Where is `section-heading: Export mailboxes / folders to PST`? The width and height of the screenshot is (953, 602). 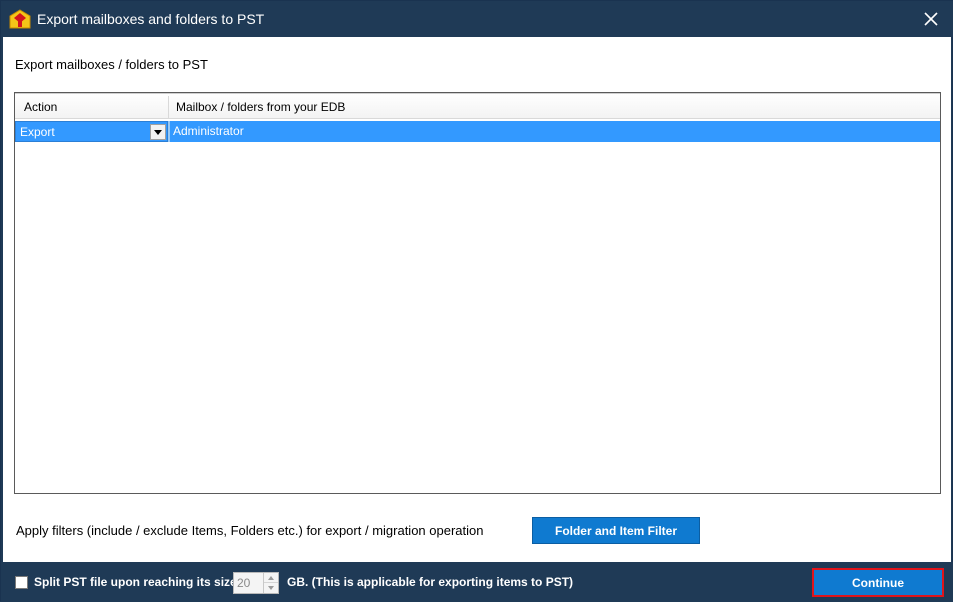 section-heading: Export mailboxes / folders to PST is located at coordinates (111, 64).